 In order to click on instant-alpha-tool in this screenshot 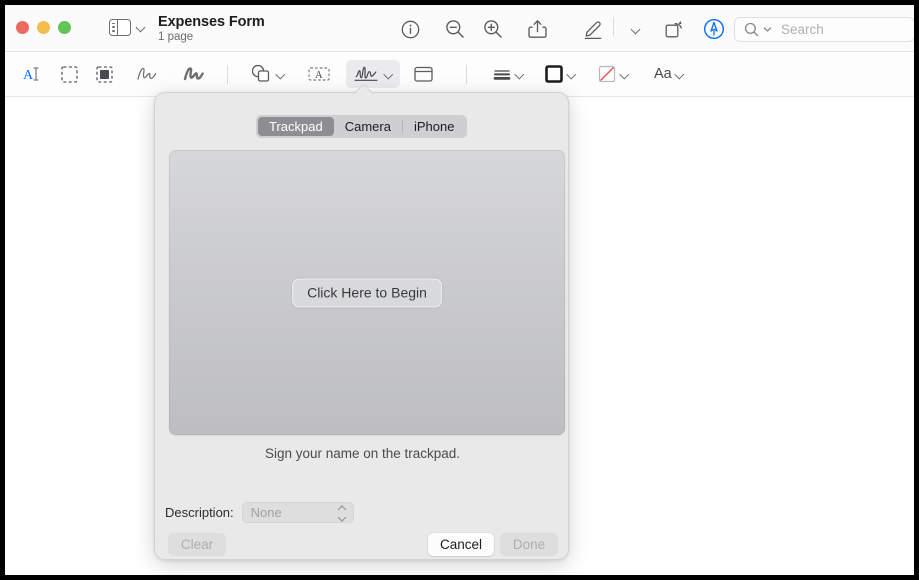, I will do `click(104, 74)`.